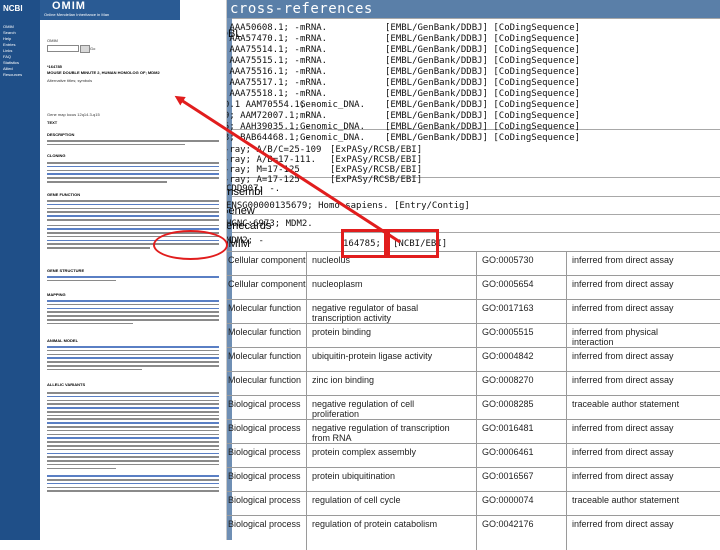 The image size is (720, 550). I want to click on search-input, so click(63, 48).